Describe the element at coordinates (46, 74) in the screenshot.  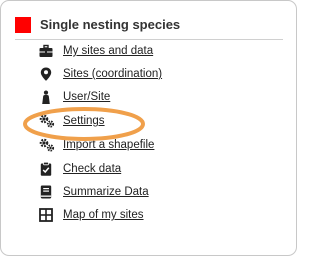
I see `map-marker-icon` at that location.